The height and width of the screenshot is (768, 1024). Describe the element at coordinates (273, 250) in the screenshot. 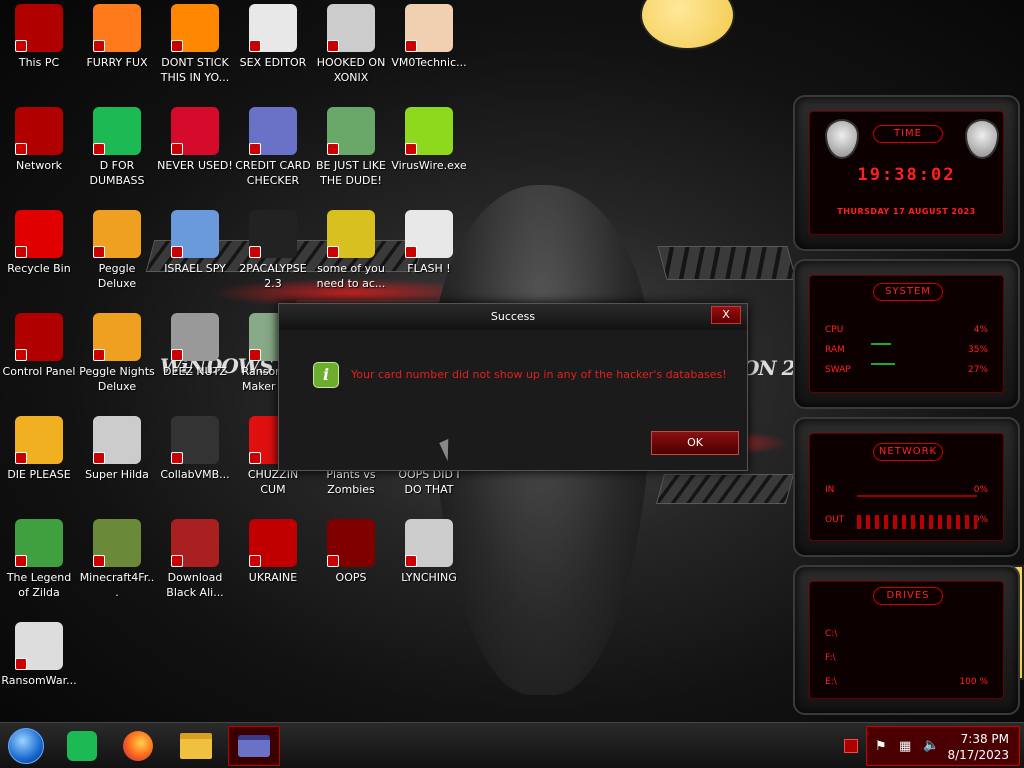

I see `desktop-icon: 2PACALYPSE 2.3` at that location.